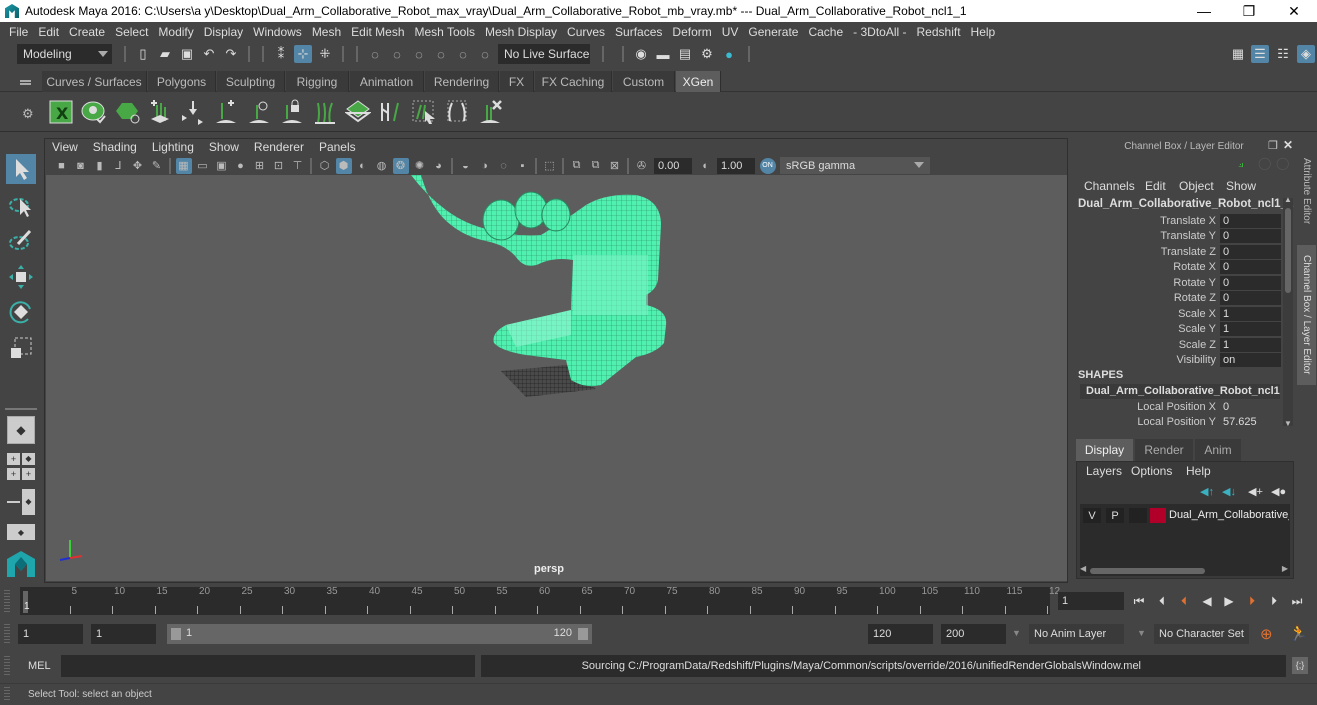 The image size is (1317, 705). What do you see at coordinates (1201, 634) in the screenshot?
I see `character-set-dropdown: No Character Set` at bounding box center [1201, 634].